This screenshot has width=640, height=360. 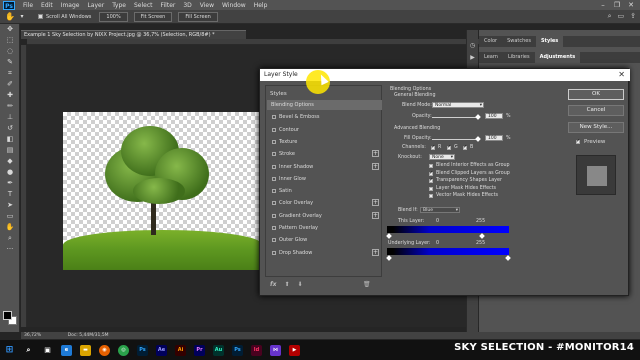 What do you see at coordinates (621, 75) in the screenshot?
I see `dialog-close-icon: ✕` at bounding box center [621, 75].